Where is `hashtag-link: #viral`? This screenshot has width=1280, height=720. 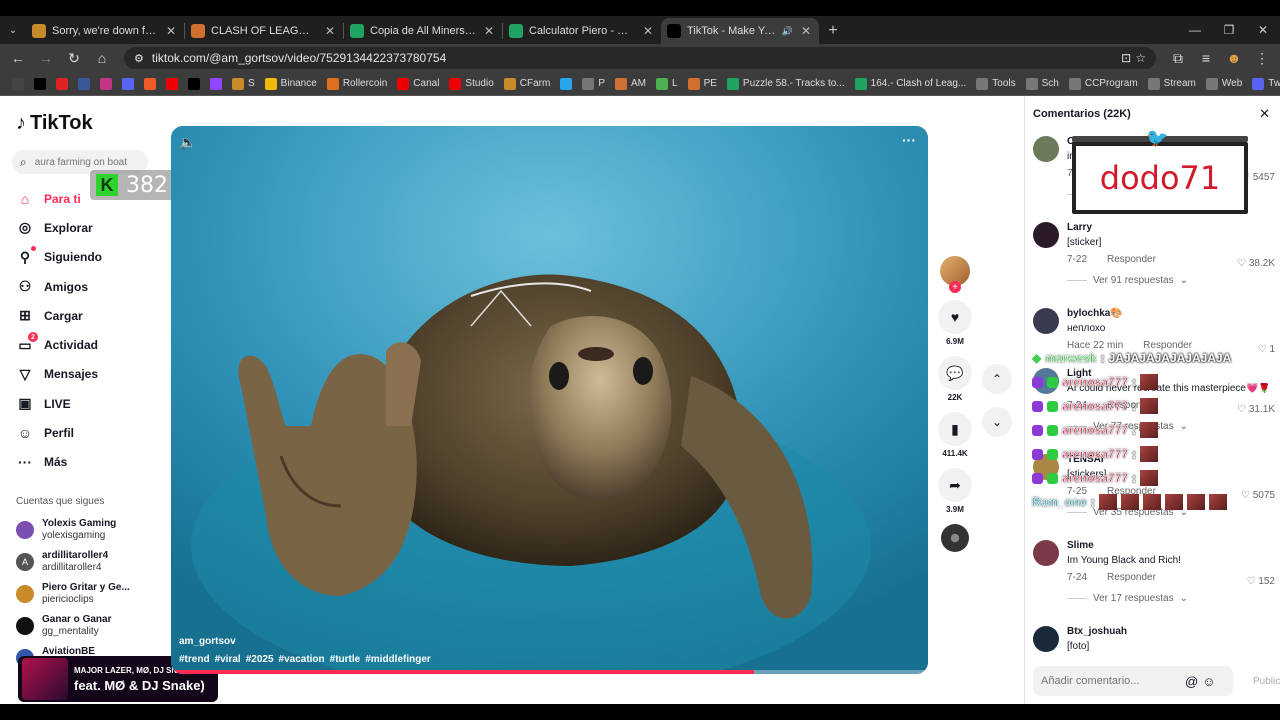 hashtag-link: #viral is located at coordinates (228, 659).